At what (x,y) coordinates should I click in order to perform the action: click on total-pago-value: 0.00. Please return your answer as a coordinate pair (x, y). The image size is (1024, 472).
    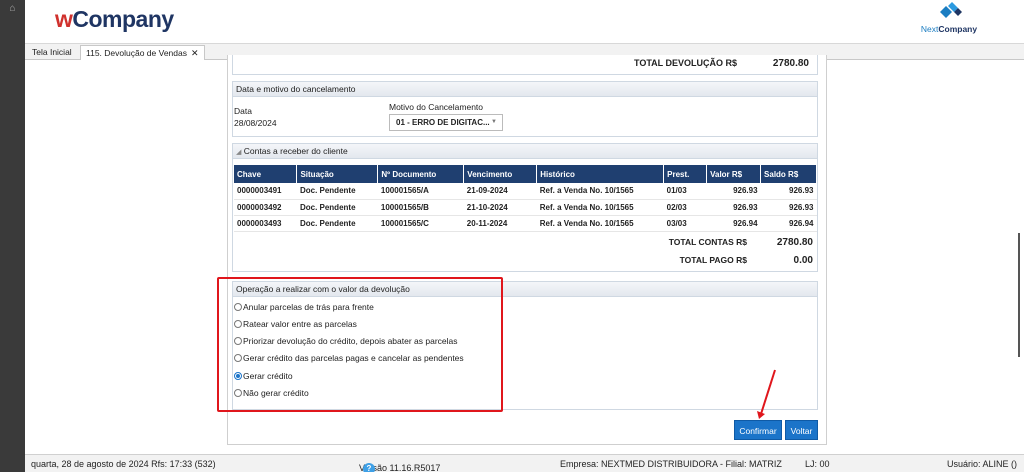
    Looking at the image, I should click on (803, 260).